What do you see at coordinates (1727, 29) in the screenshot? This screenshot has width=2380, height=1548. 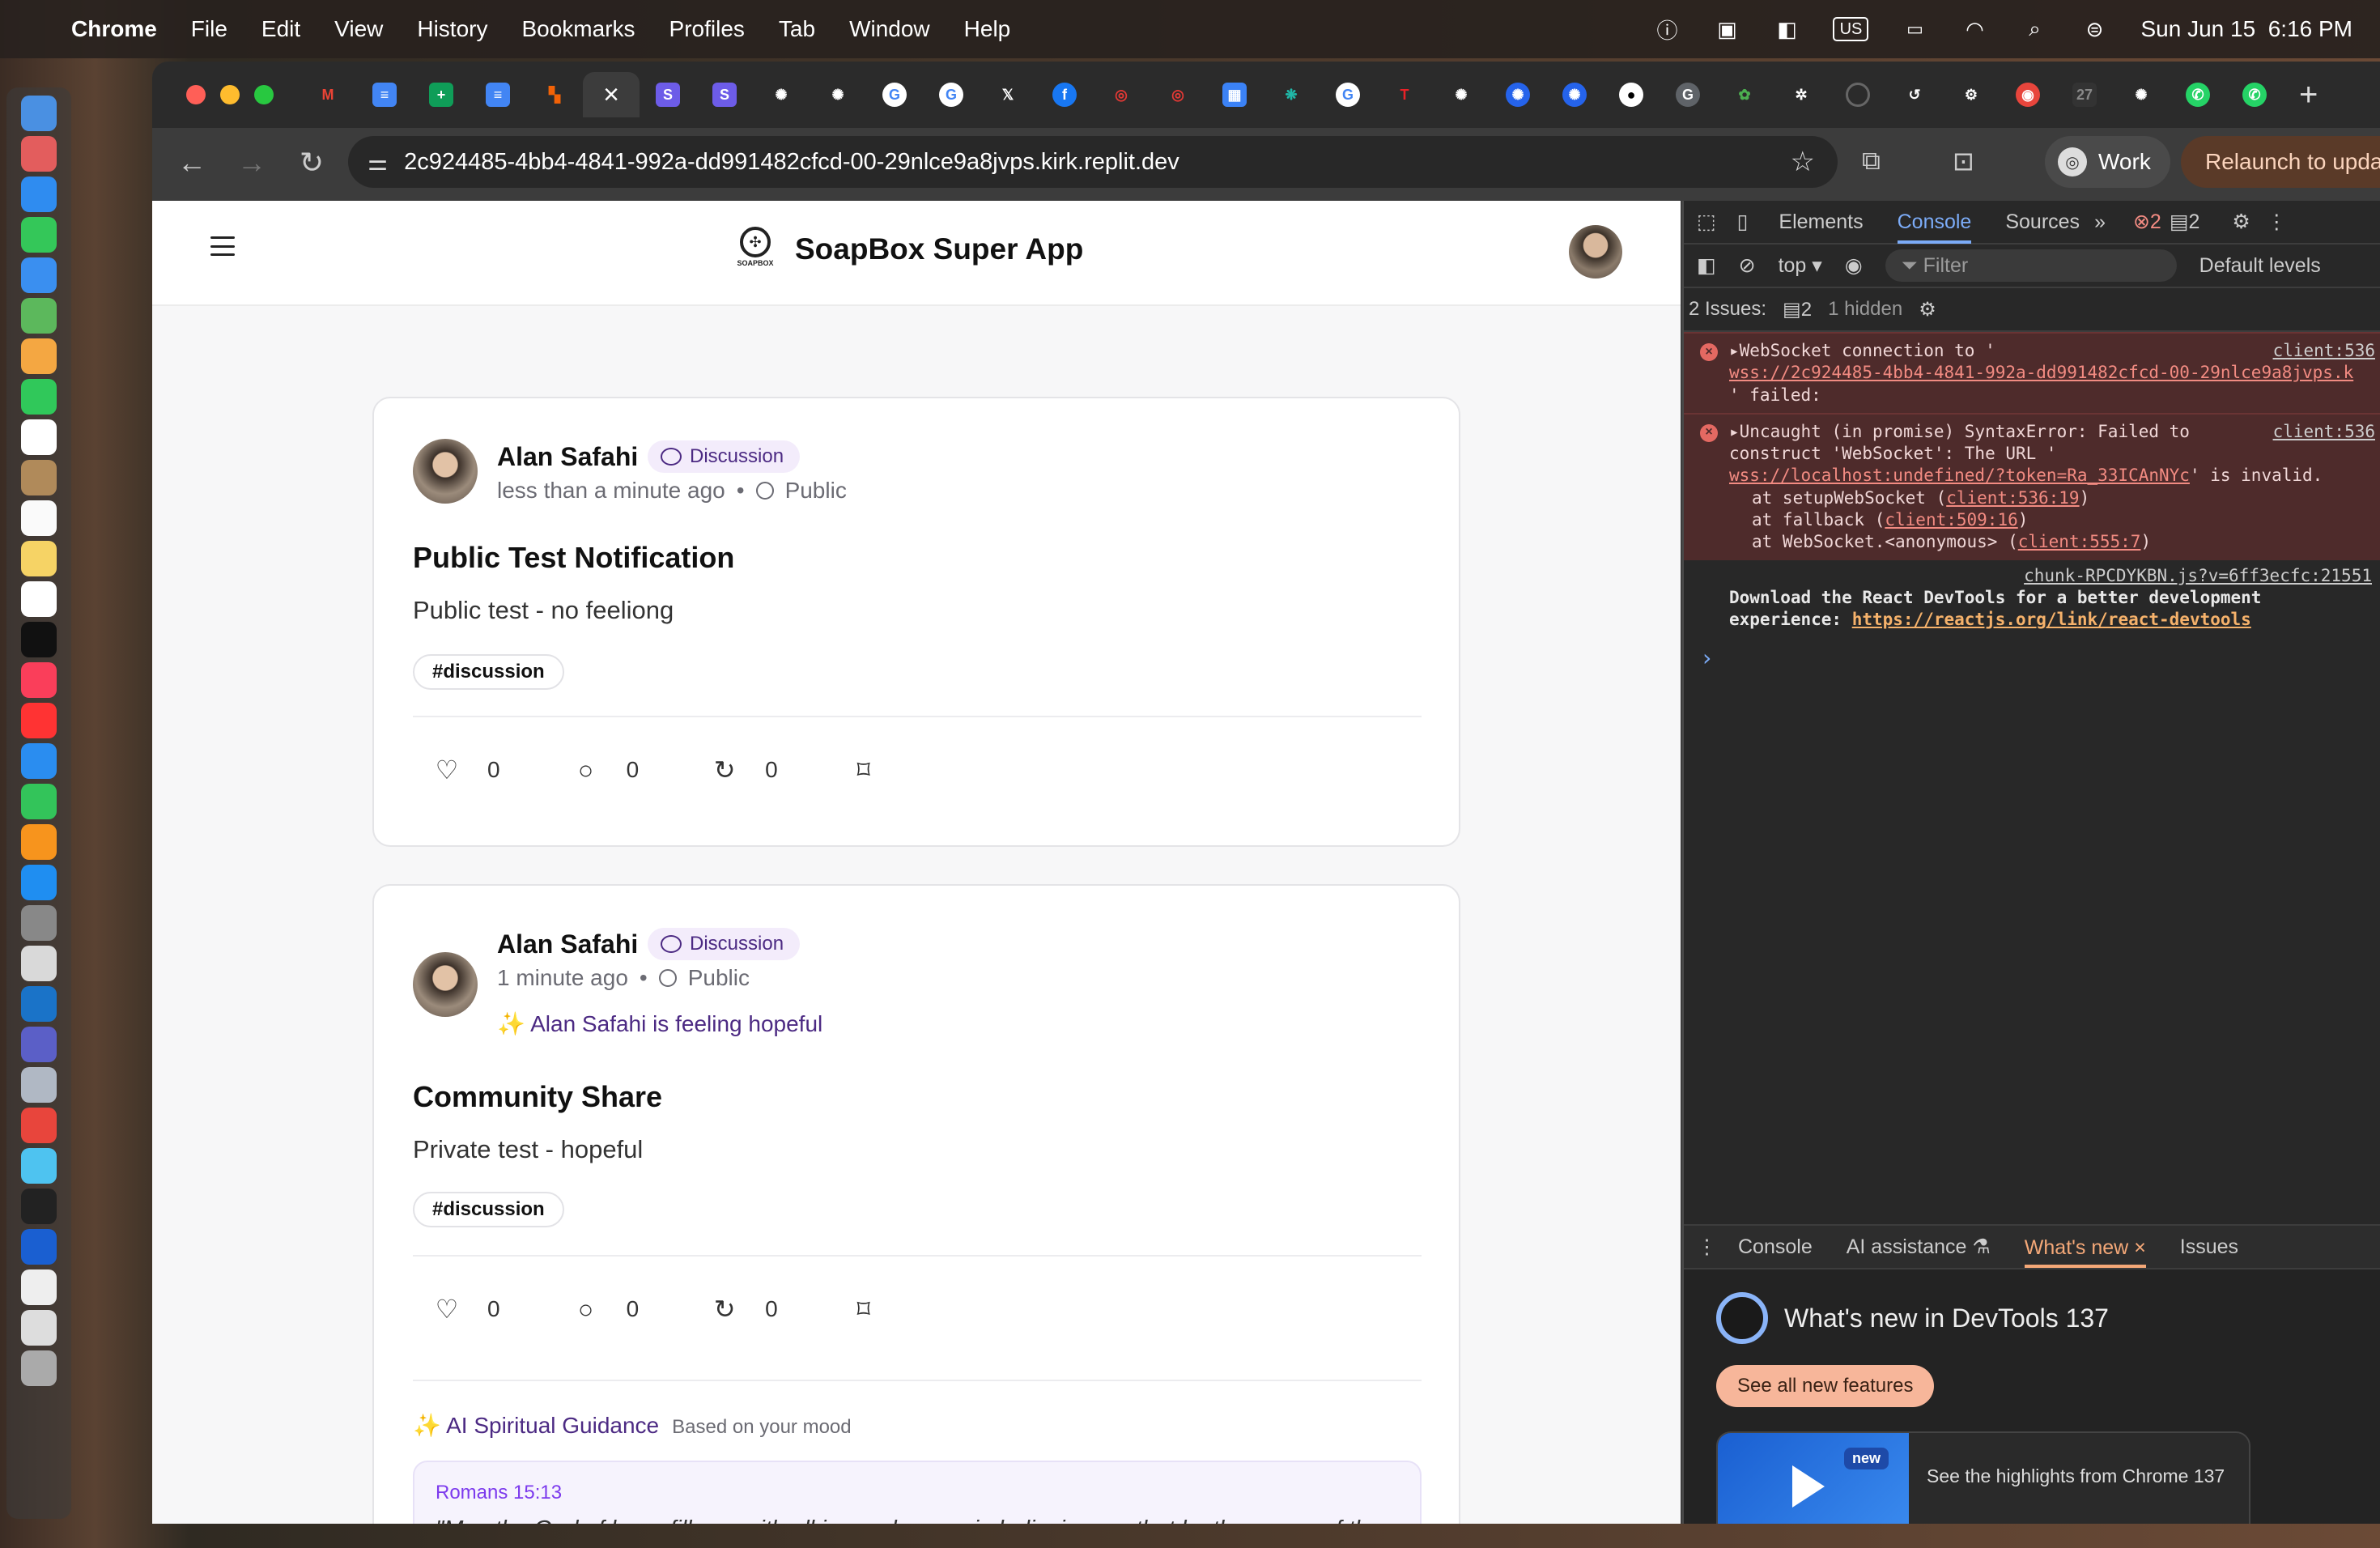 I see `outlook-status-icon: ▣` at bounding box center [1727, 29].